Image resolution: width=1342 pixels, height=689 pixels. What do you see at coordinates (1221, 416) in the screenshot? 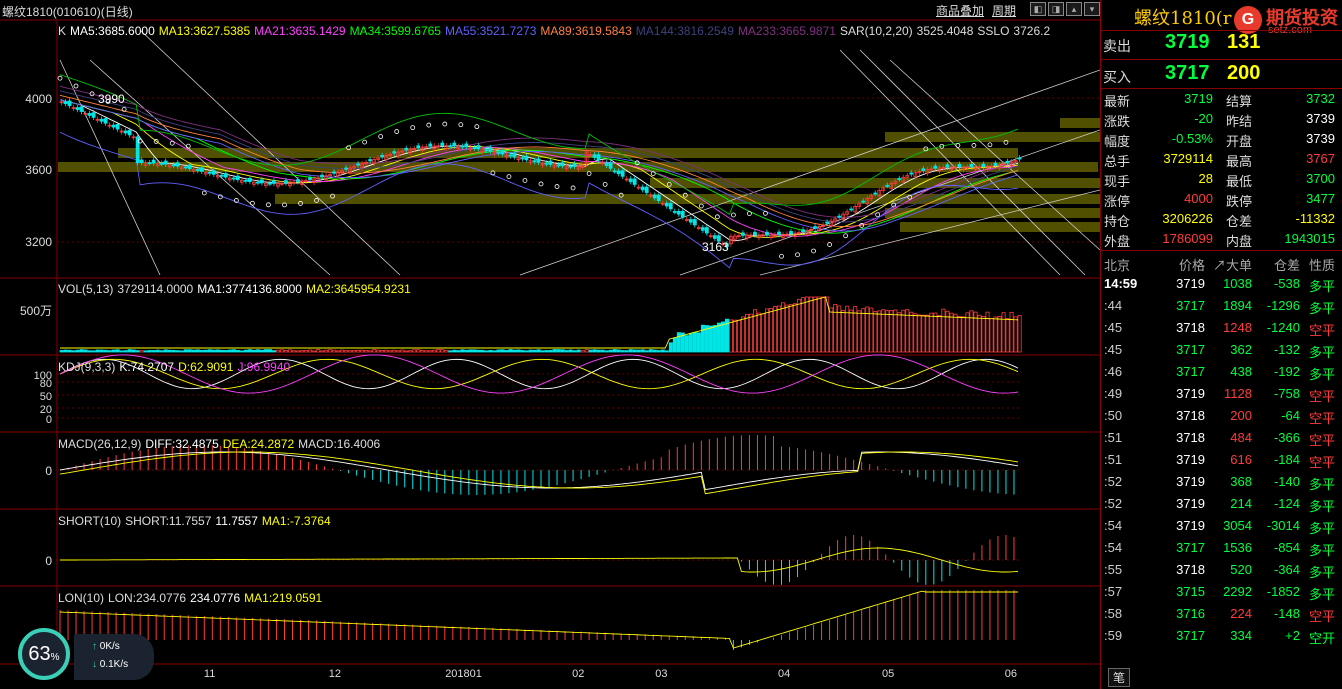
I see `trade-row: :50 3718 200 -64 空平` at bounding box center [1221, 416].